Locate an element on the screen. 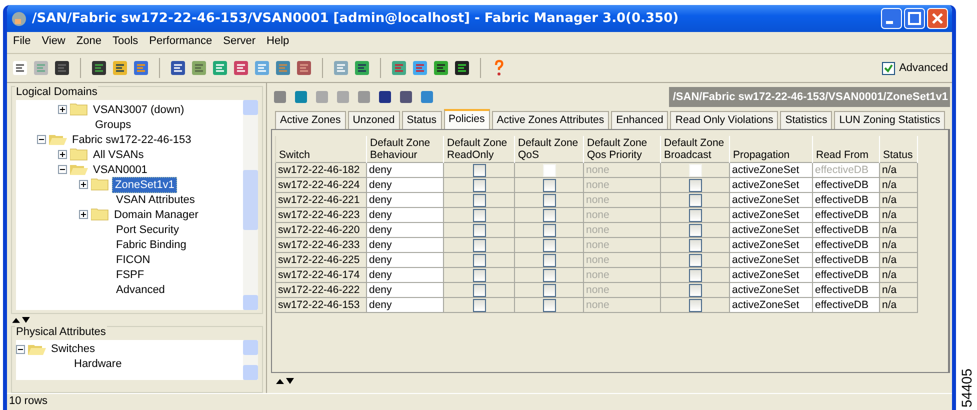 This screenshot has height=410, width=977. tab: Active Zones Attributes is located at coordinates (551, 120).